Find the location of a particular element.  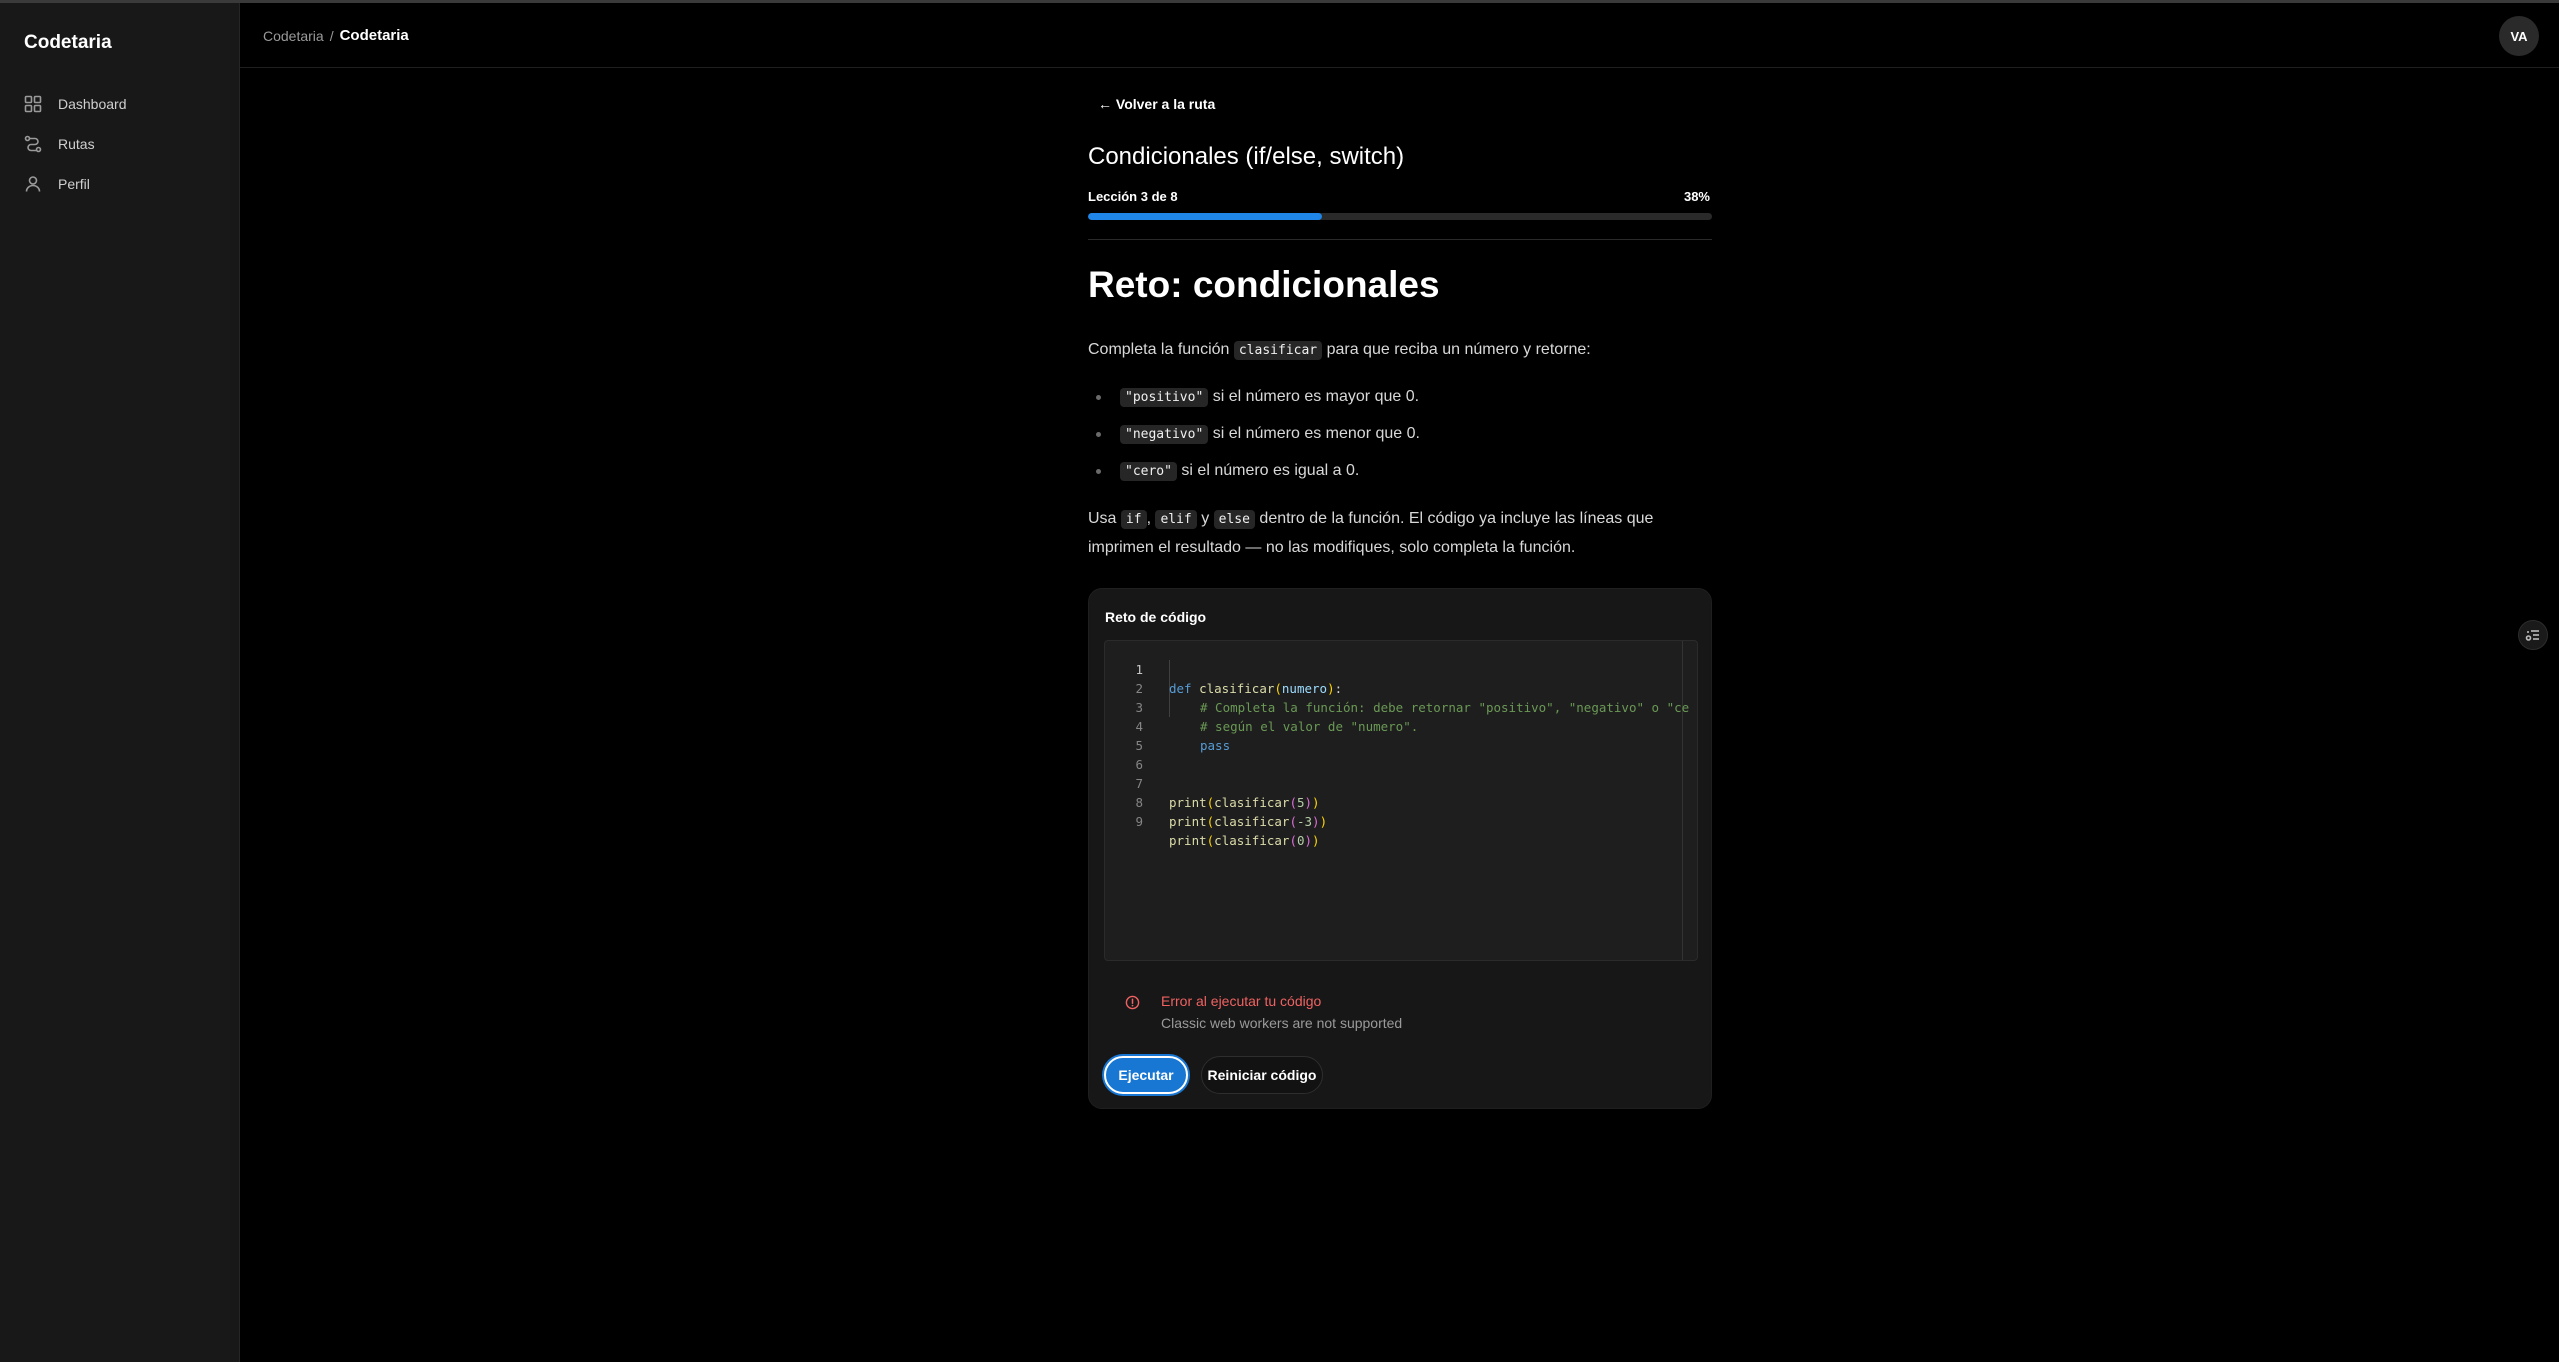

error-detail: Classic web workers are not supported is located at coordinates (1282, 1023).